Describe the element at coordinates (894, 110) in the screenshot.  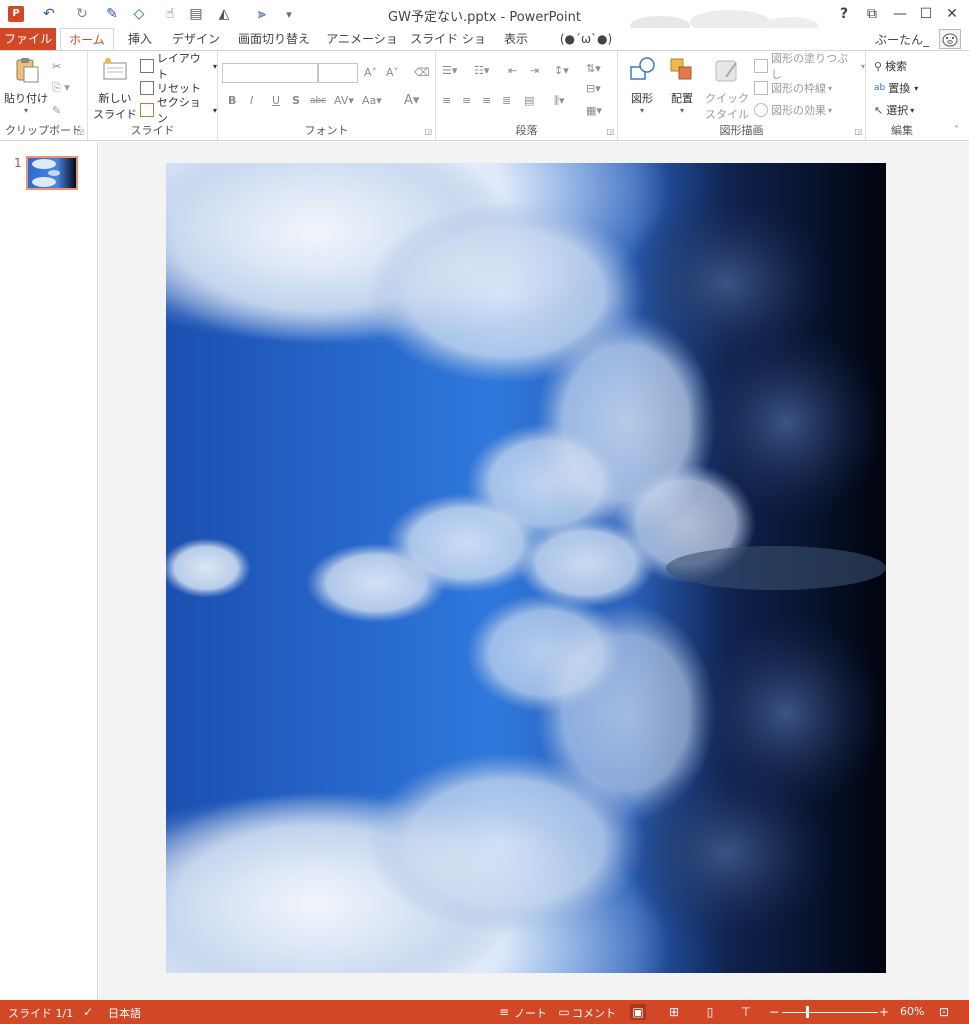
I see `select-button: ↖ 選択 ▾` at that location.